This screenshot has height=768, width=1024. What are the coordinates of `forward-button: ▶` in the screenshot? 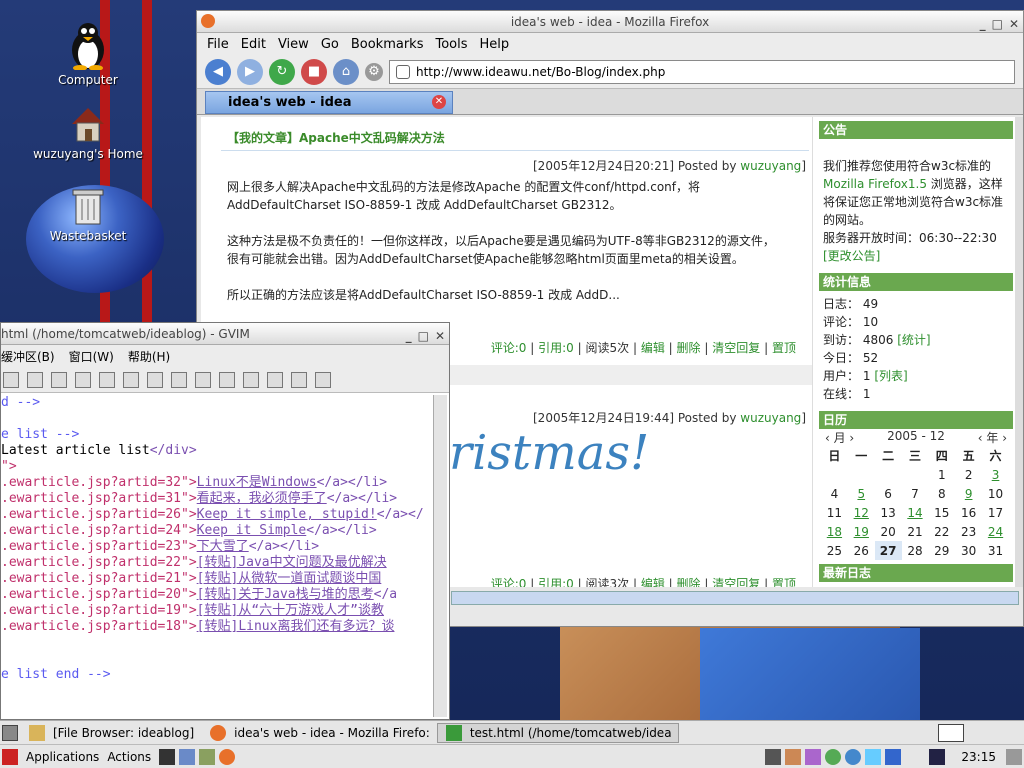 It's located at (250, 71).